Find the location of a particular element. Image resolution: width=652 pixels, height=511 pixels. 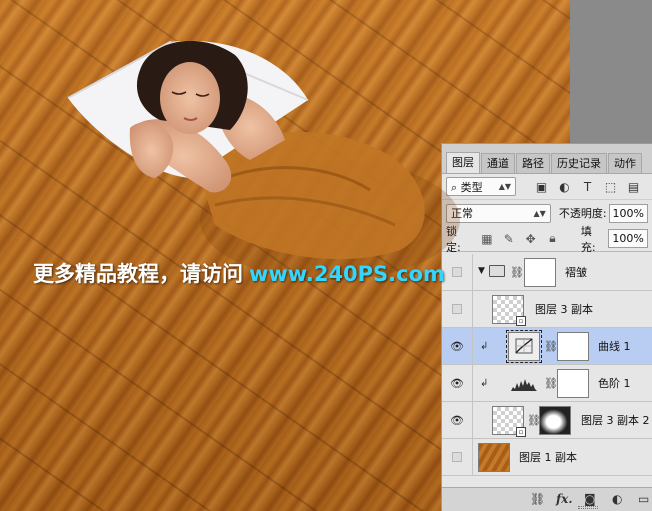

shape-filter-icon: ⬚ is located at coordinates (610, 186).